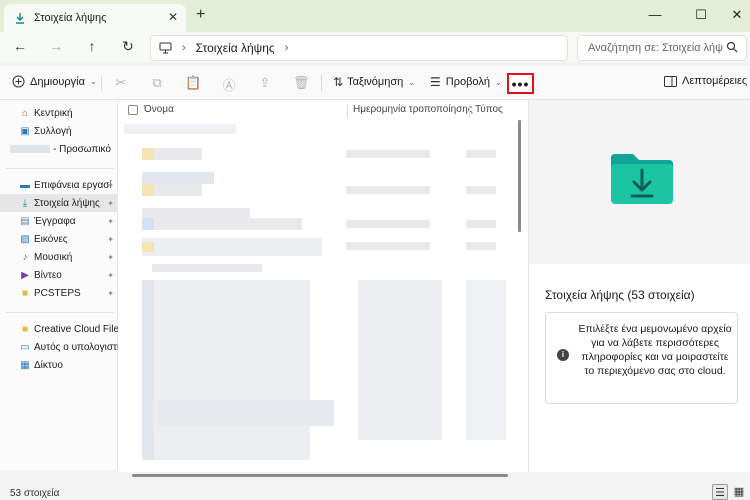 This screenshot has height=500, width=750. Describe the element at coordinates (287, 48) in the screenshot. I see `breadcrumb-chevron: ›` at that location.